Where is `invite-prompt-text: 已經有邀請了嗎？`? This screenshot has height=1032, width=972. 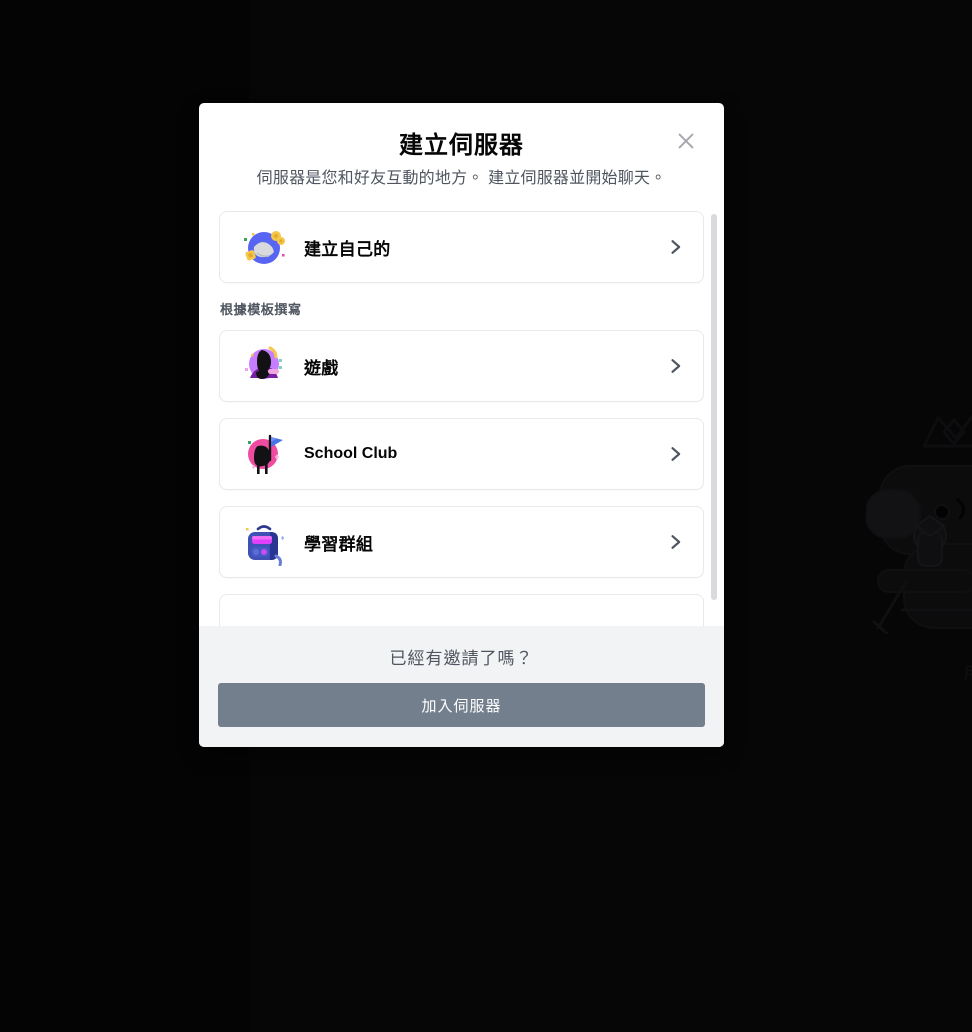
invite-prompt-text: 已經有邀請了嗎？ is located at coordinates (461, 658).